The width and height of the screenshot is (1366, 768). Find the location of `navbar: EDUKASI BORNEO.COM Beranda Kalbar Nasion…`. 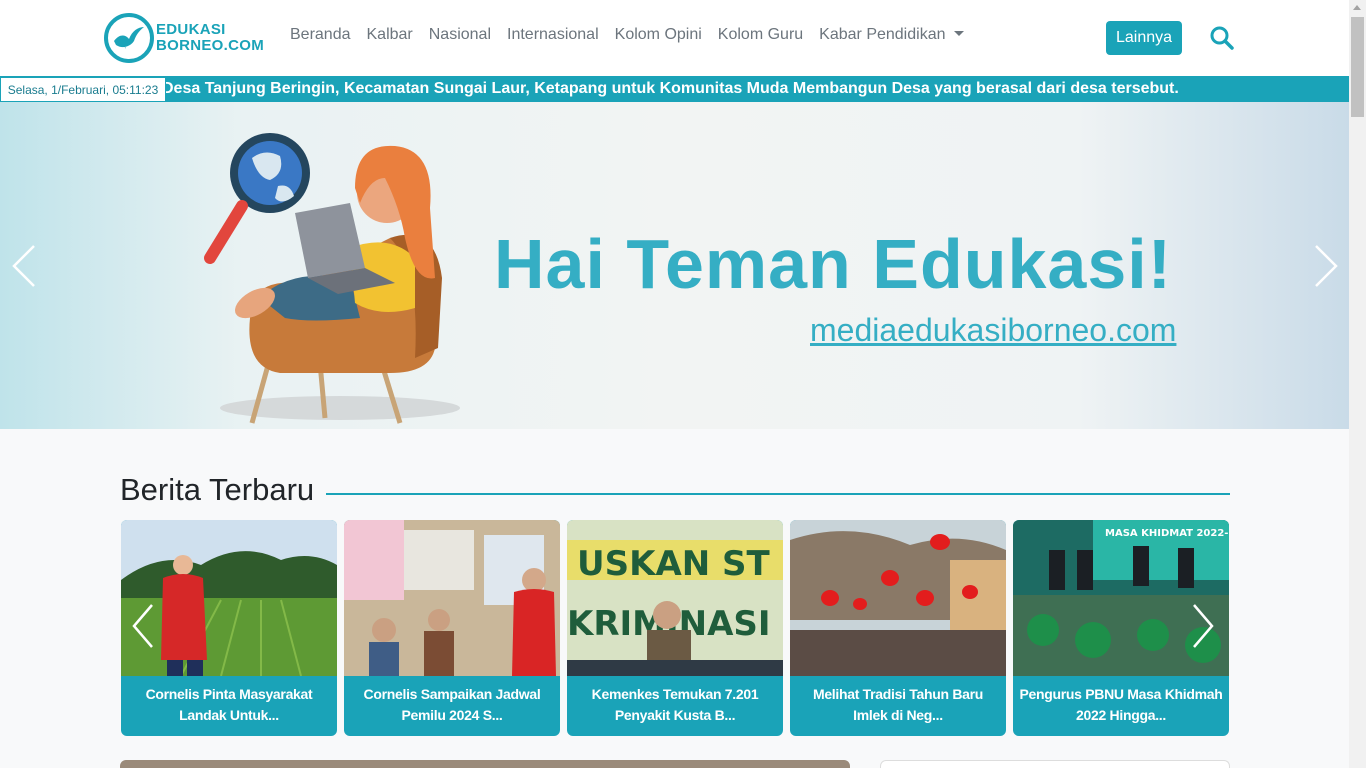

navbar: EDUKASI BORNEO.COM Beranda Kalbar Nasion… is located at coordinates (674, 38).